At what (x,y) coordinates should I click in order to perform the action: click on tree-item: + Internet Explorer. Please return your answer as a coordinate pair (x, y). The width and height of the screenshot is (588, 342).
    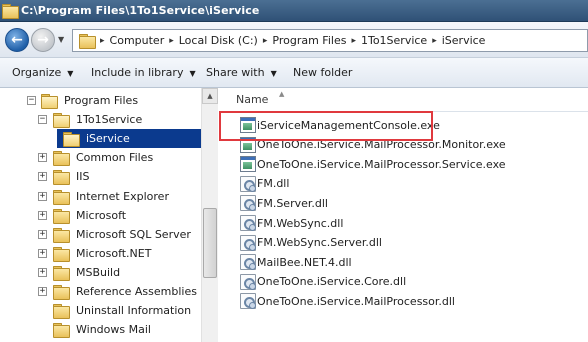
    Looking at the image, I should click on (100, 196).